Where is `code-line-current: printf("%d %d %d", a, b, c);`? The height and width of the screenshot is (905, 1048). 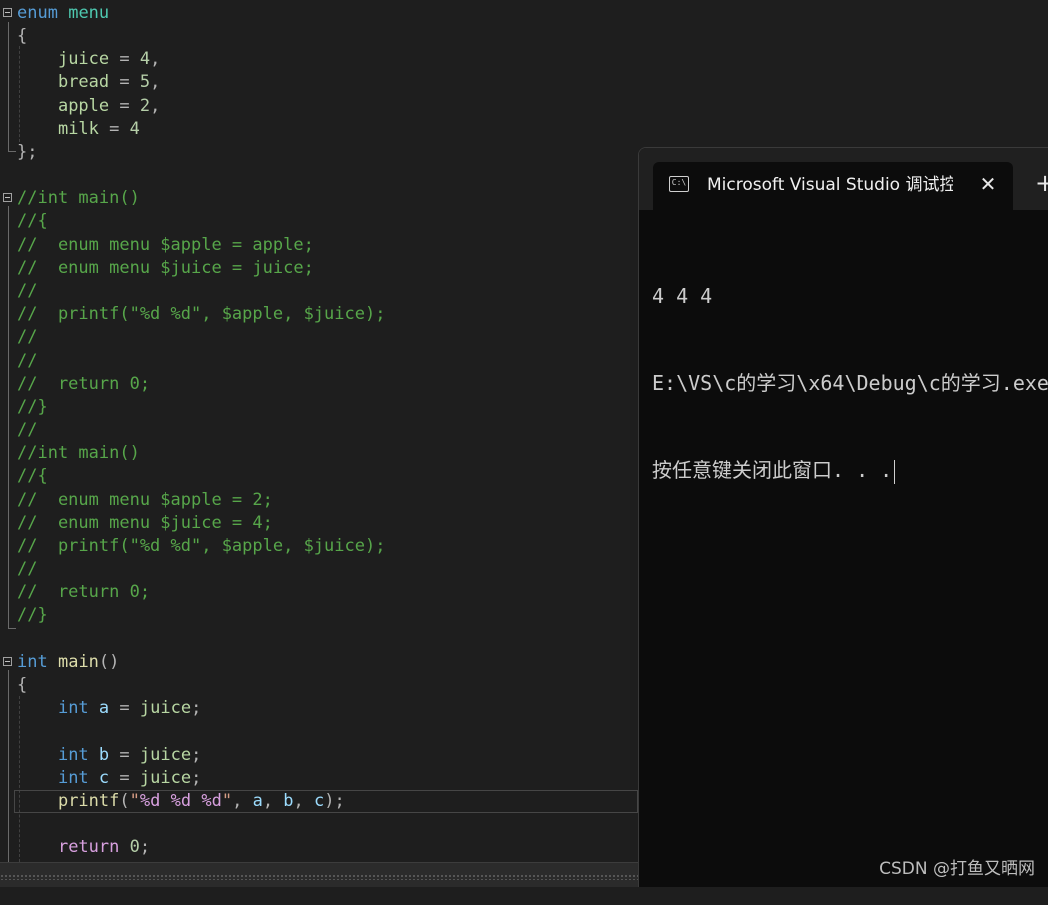
code-line-current: printf("%d %d %d", a, b, c); is located at coordinates (172, 801).